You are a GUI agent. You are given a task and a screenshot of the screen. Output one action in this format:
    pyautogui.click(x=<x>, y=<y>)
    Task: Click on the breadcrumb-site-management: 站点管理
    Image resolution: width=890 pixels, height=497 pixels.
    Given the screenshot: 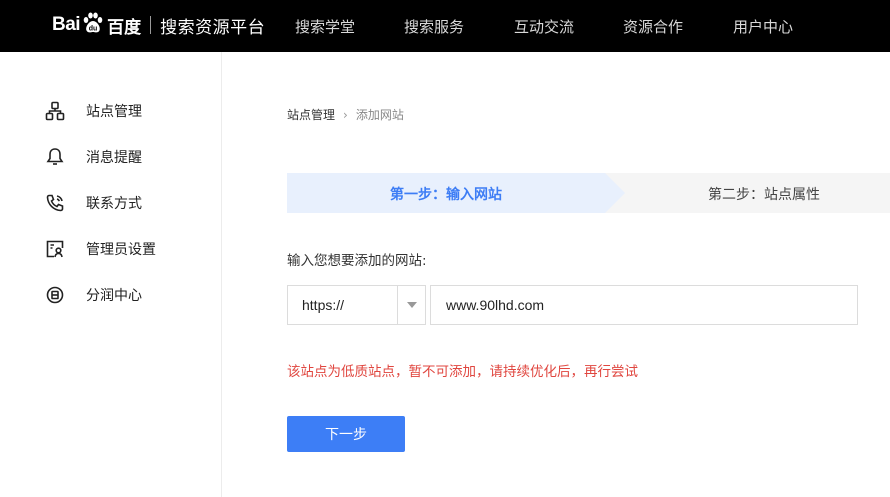 What is the action you would take?
    pyautogui.click(x=311, y=114)
    